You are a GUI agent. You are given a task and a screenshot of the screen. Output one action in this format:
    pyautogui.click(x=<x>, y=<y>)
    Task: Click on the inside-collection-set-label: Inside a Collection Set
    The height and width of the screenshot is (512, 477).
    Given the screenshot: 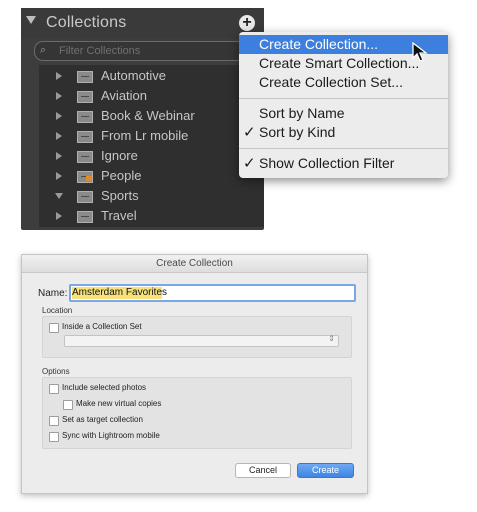 What is the action you would take?
    pyautogui.click(x=102, y=326)
    